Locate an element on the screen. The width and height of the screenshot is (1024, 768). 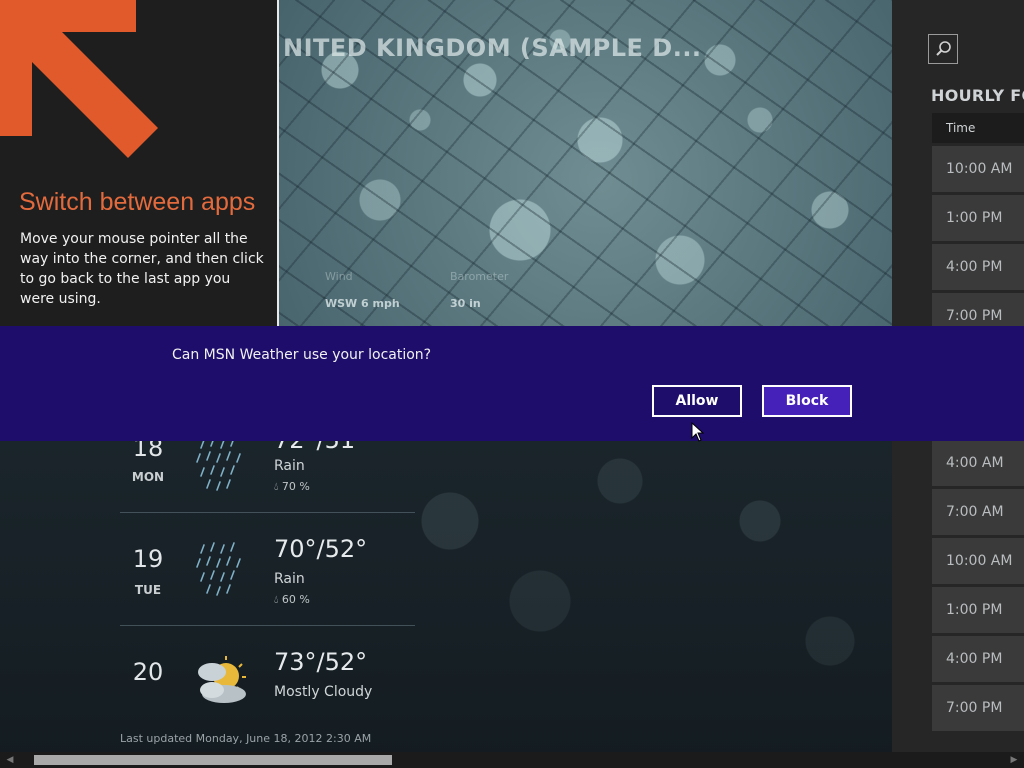
barometer-label: Barometer is located at coordinates (479, 276).